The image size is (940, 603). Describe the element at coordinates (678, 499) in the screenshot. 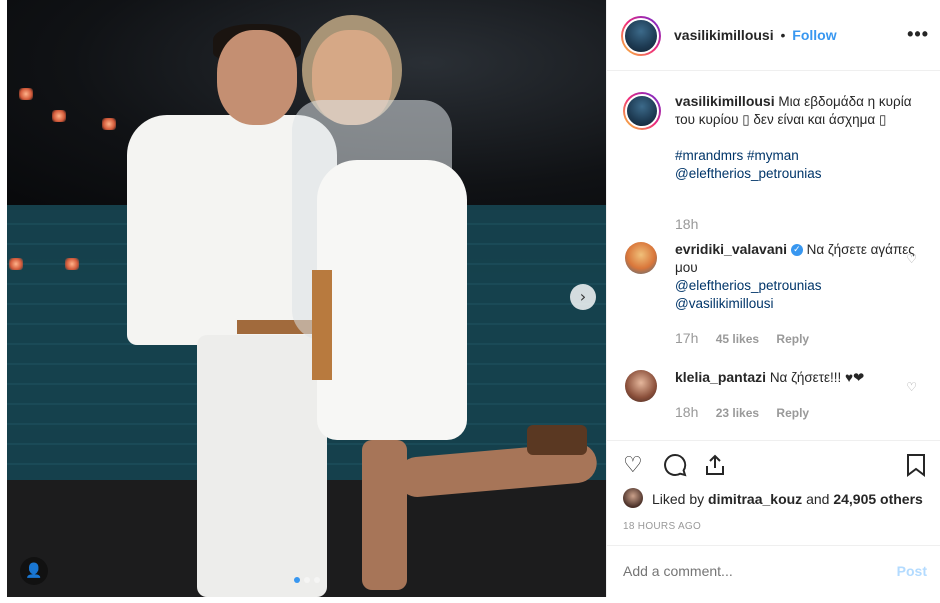

I see `liked-by-prefix: Liked by` at that location.